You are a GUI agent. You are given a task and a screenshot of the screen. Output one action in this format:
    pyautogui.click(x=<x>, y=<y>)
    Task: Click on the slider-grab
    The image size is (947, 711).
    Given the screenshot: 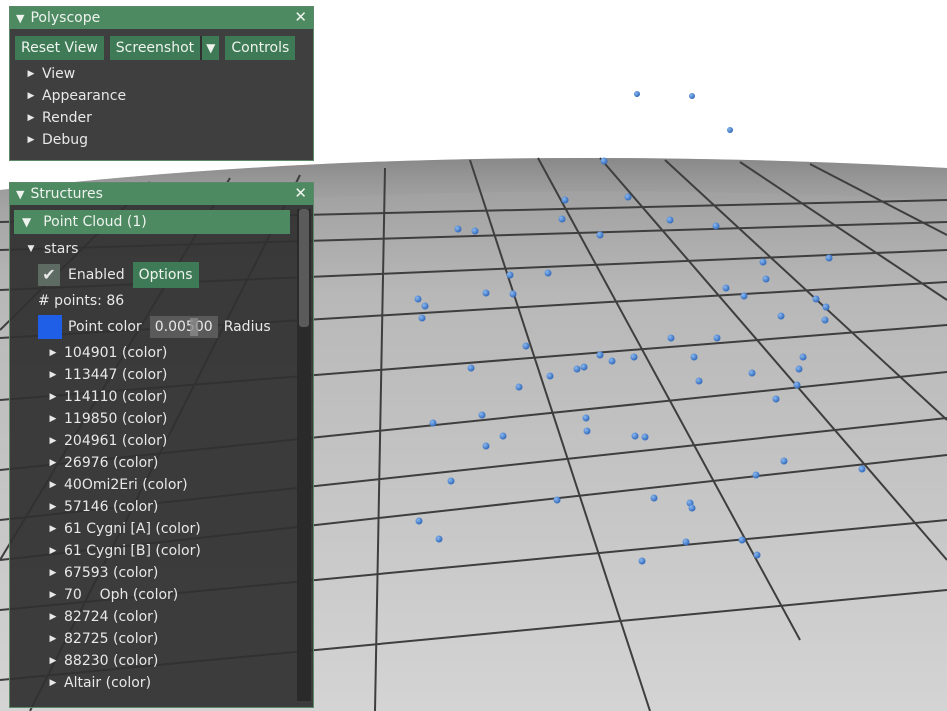 What is the action you would take?
    pyautogui.click(x=193, y=327)
    